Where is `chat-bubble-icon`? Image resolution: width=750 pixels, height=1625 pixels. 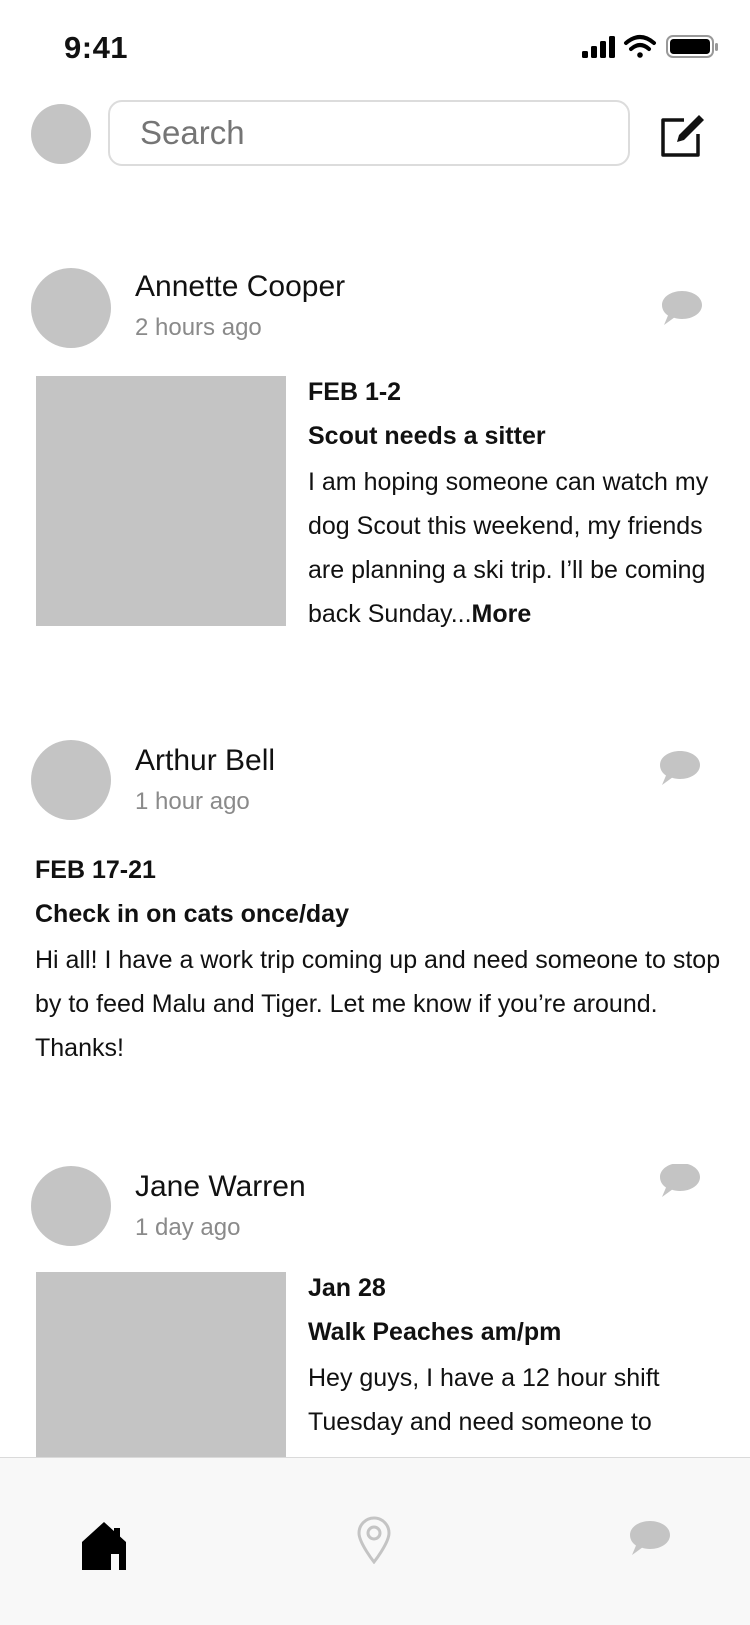
chat-bubble-icon is located at coordinates (650, 1538).